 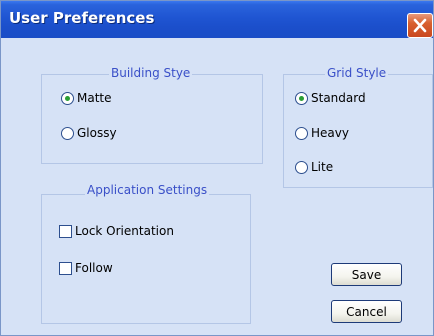 I want to click on checkbox-label: Follow, so click(x=94, y=268).